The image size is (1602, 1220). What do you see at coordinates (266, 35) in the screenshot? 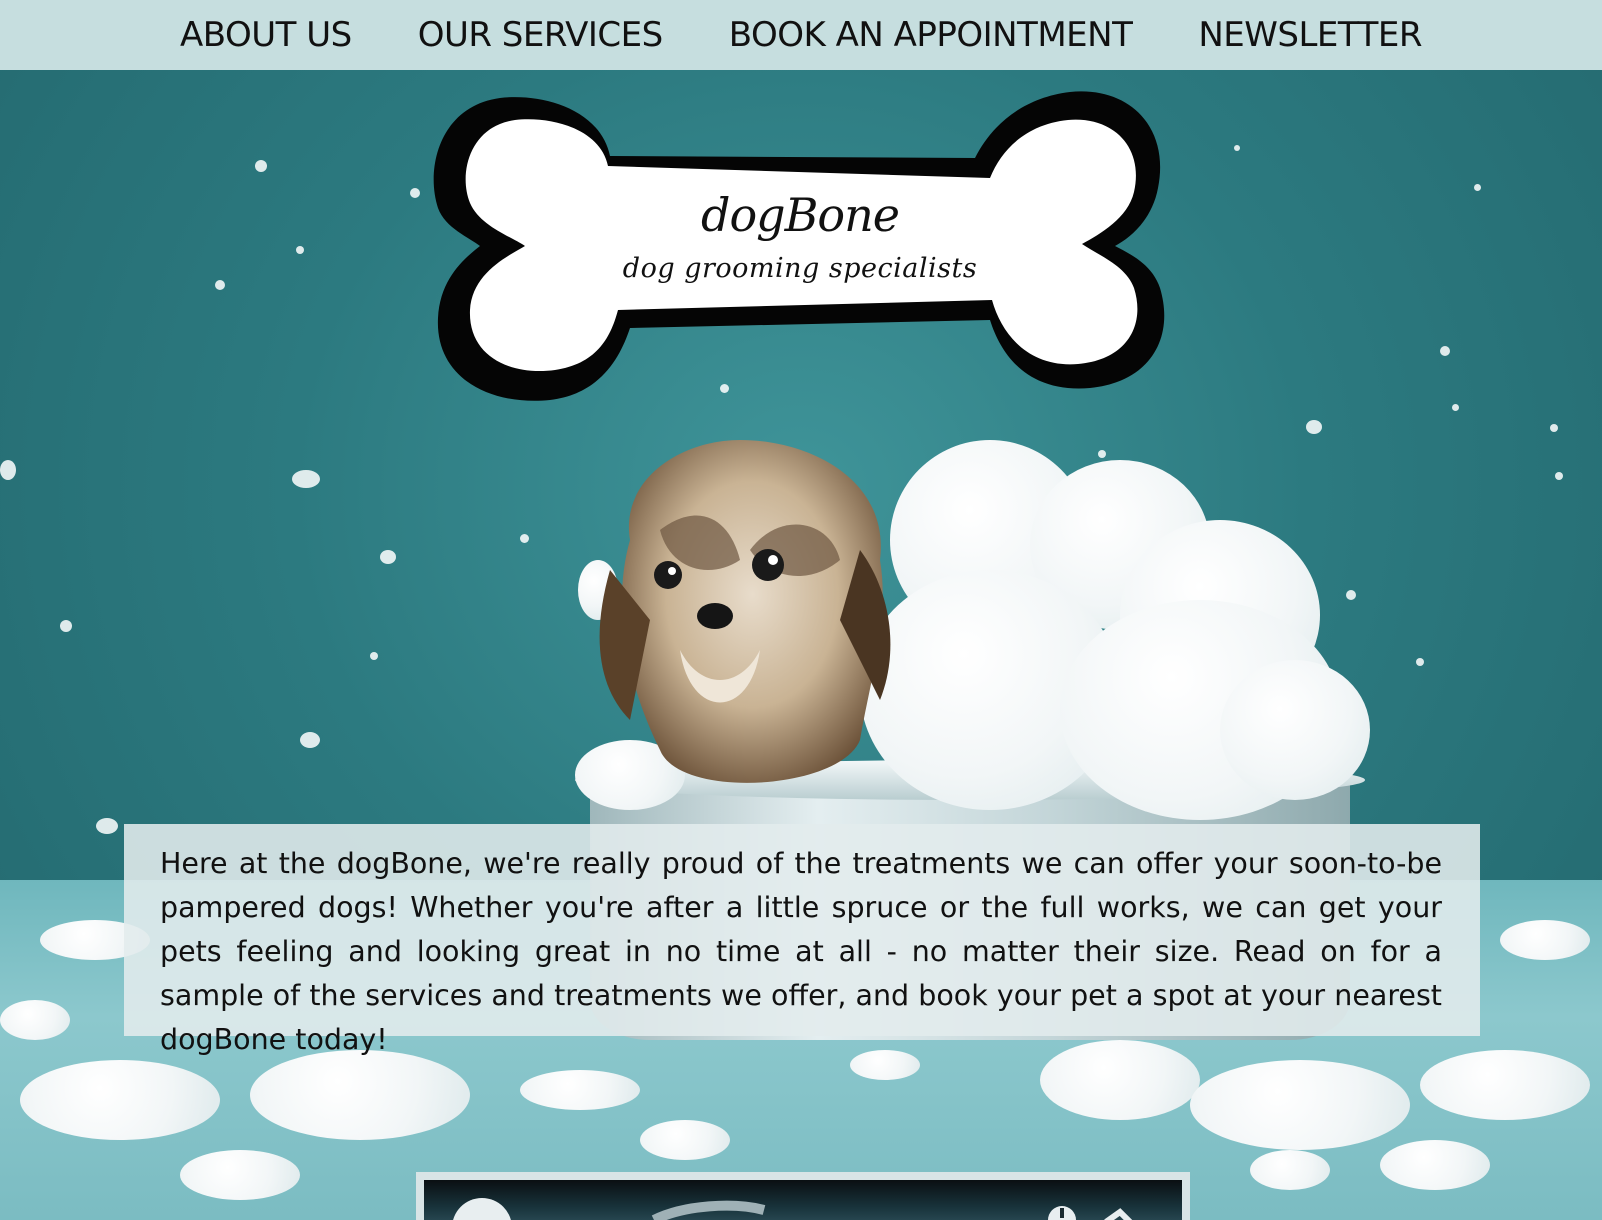
I see `nav-about-us: ABOUT US` at bounding box center [266, 35].